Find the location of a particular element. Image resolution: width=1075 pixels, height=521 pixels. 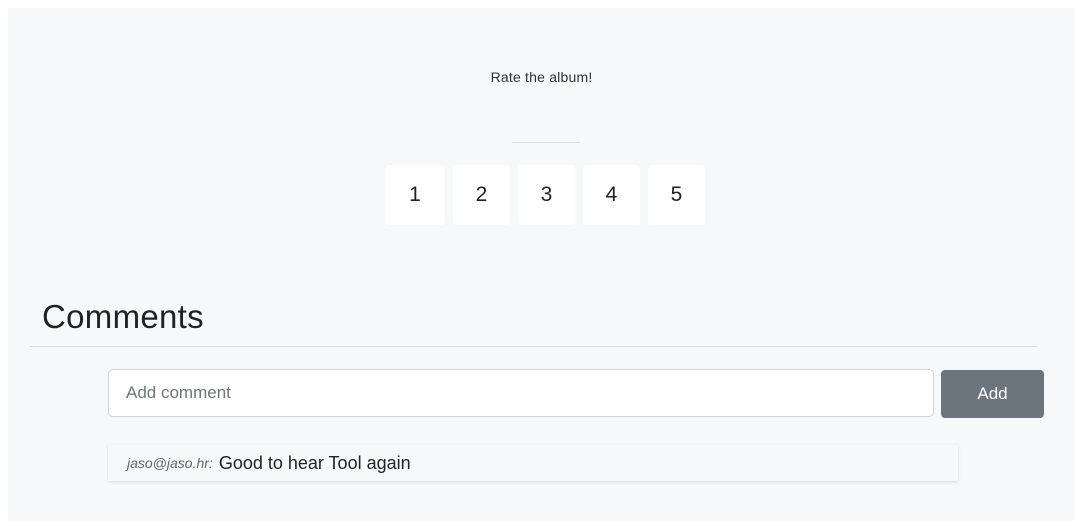

rating-buttons: 1 2 3 4 5 is located at coordinates (549, 195).